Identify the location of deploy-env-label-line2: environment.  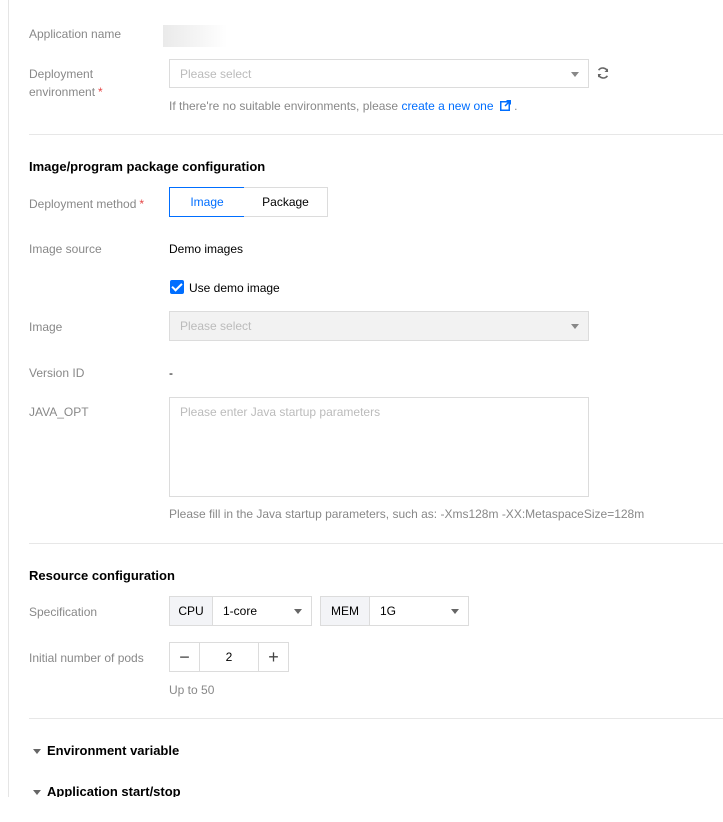
(62, 92).